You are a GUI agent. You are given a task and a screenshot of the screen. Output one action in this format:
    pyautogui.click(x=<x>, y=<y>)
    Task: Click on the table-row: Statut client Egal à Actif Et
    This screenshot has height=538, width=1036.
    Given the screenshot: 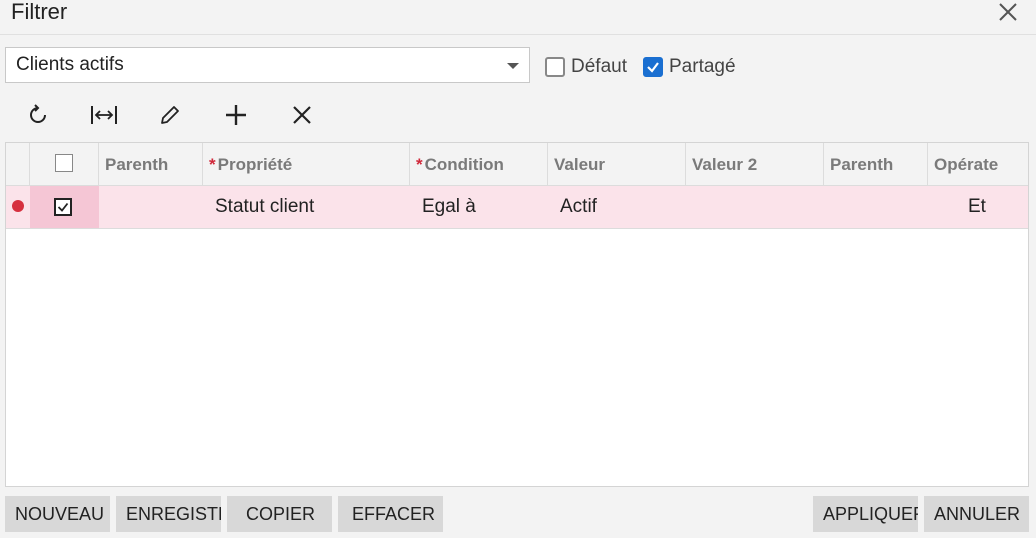 What is the action you would take?
    pyautogui.click(x=517, y=207)
    